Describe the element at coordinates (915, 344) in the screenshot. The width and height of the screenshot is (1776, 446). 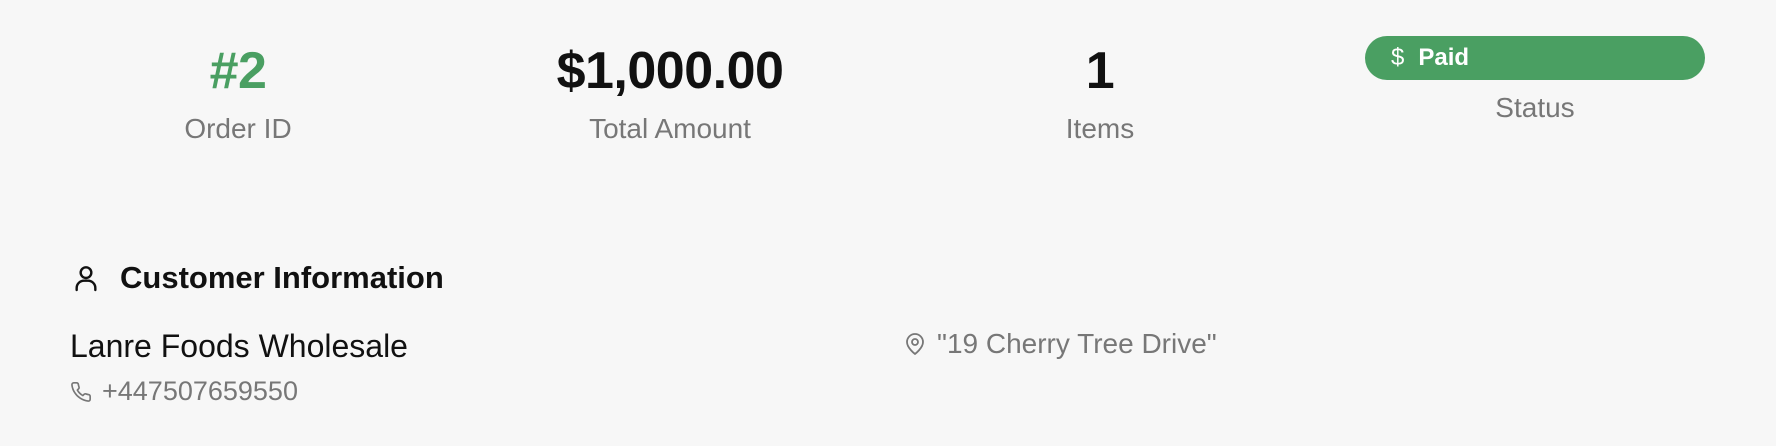
I see `map-pin-icon` at that location.